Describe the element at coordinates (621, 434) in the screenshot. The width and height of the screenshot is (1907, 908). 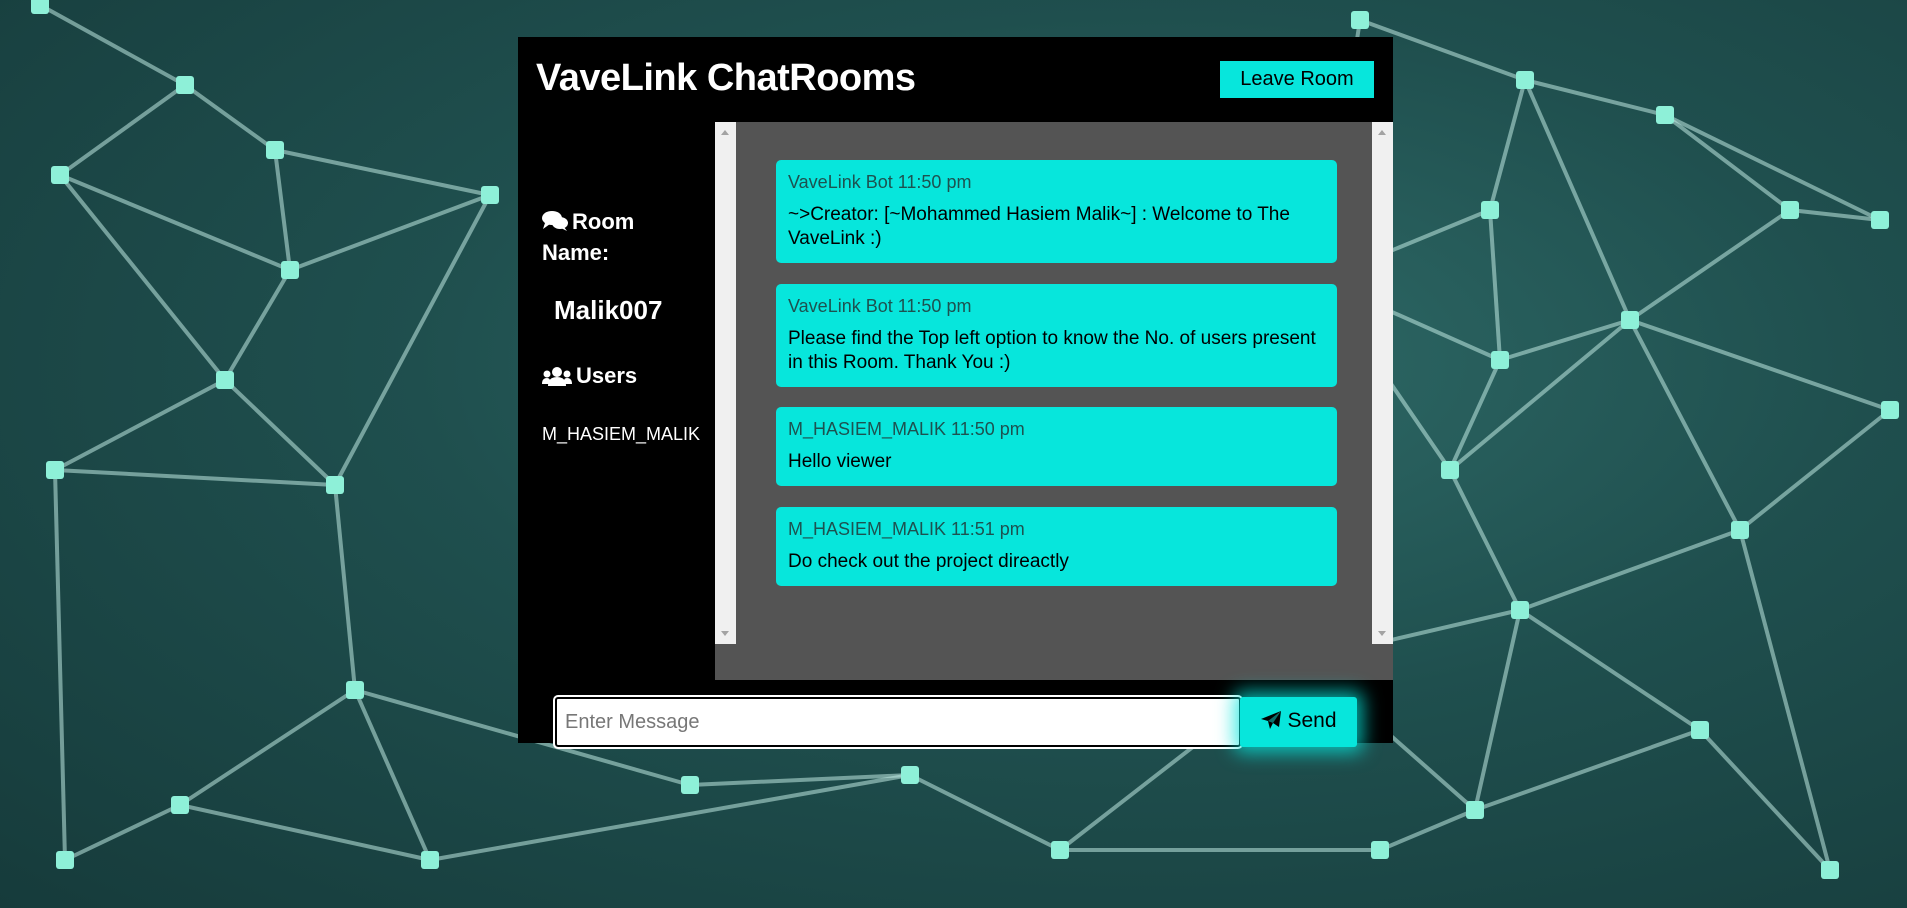
I see `user-list-item: M_HASIEM_MALIK` at that location.